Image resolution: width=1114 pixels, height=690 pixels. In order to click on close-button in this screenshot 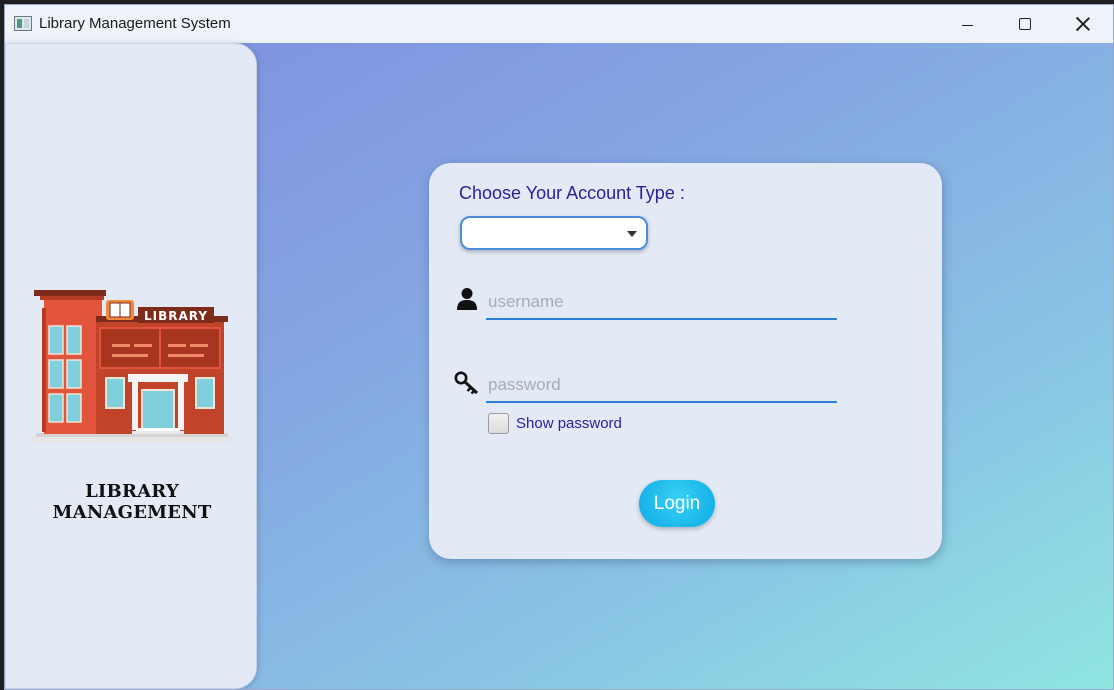, I will do `click(1083, 24)`.